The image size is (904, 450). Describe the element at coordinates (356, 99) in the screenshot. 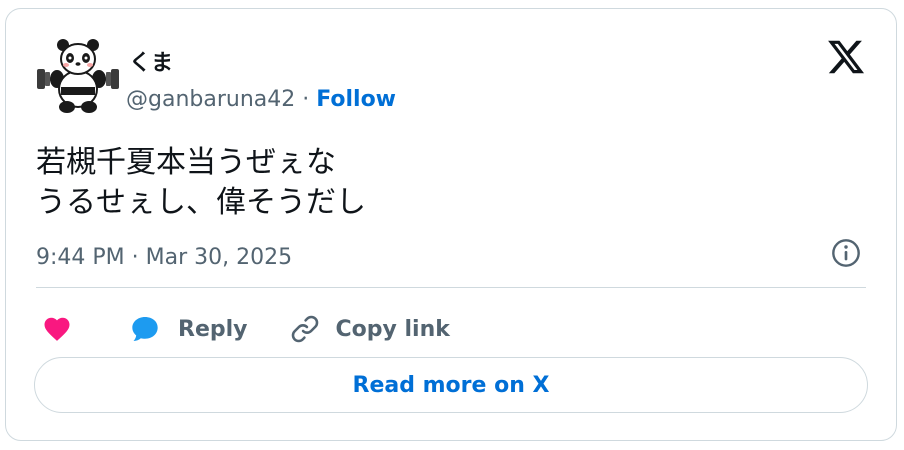

I see `follow-link: Follow` at that location.